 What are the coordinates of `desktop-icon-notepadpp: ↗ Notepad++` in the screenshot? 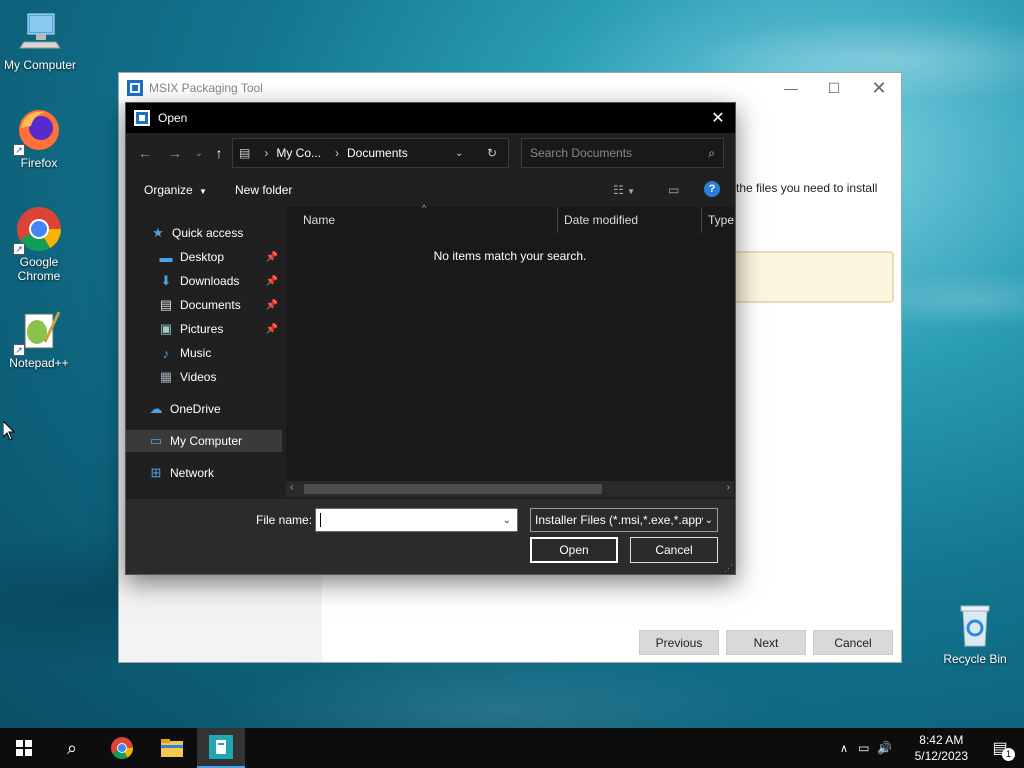 It's located at (39, 338).